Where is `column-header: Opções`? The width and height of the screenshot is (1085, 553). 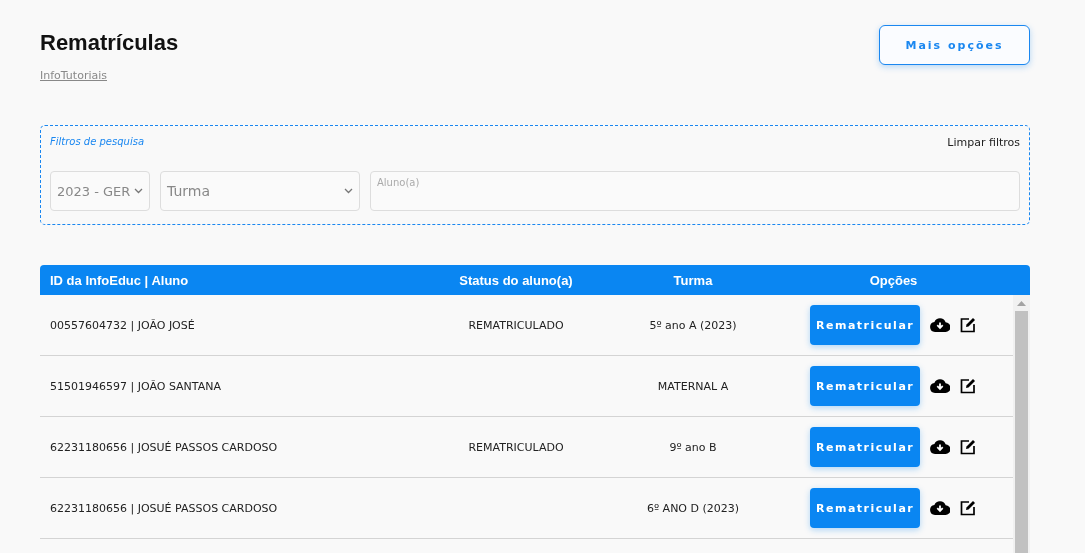
column-header: Opções is located at coordinates (893, 280).